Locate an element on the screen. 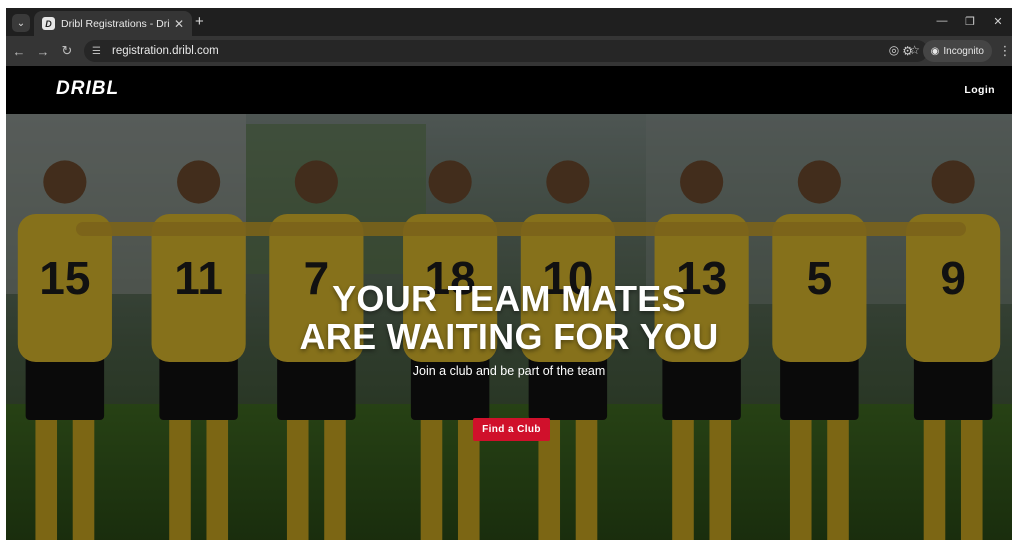  window-controls: — ❐ ✕ is located at coordinates (970, 21).